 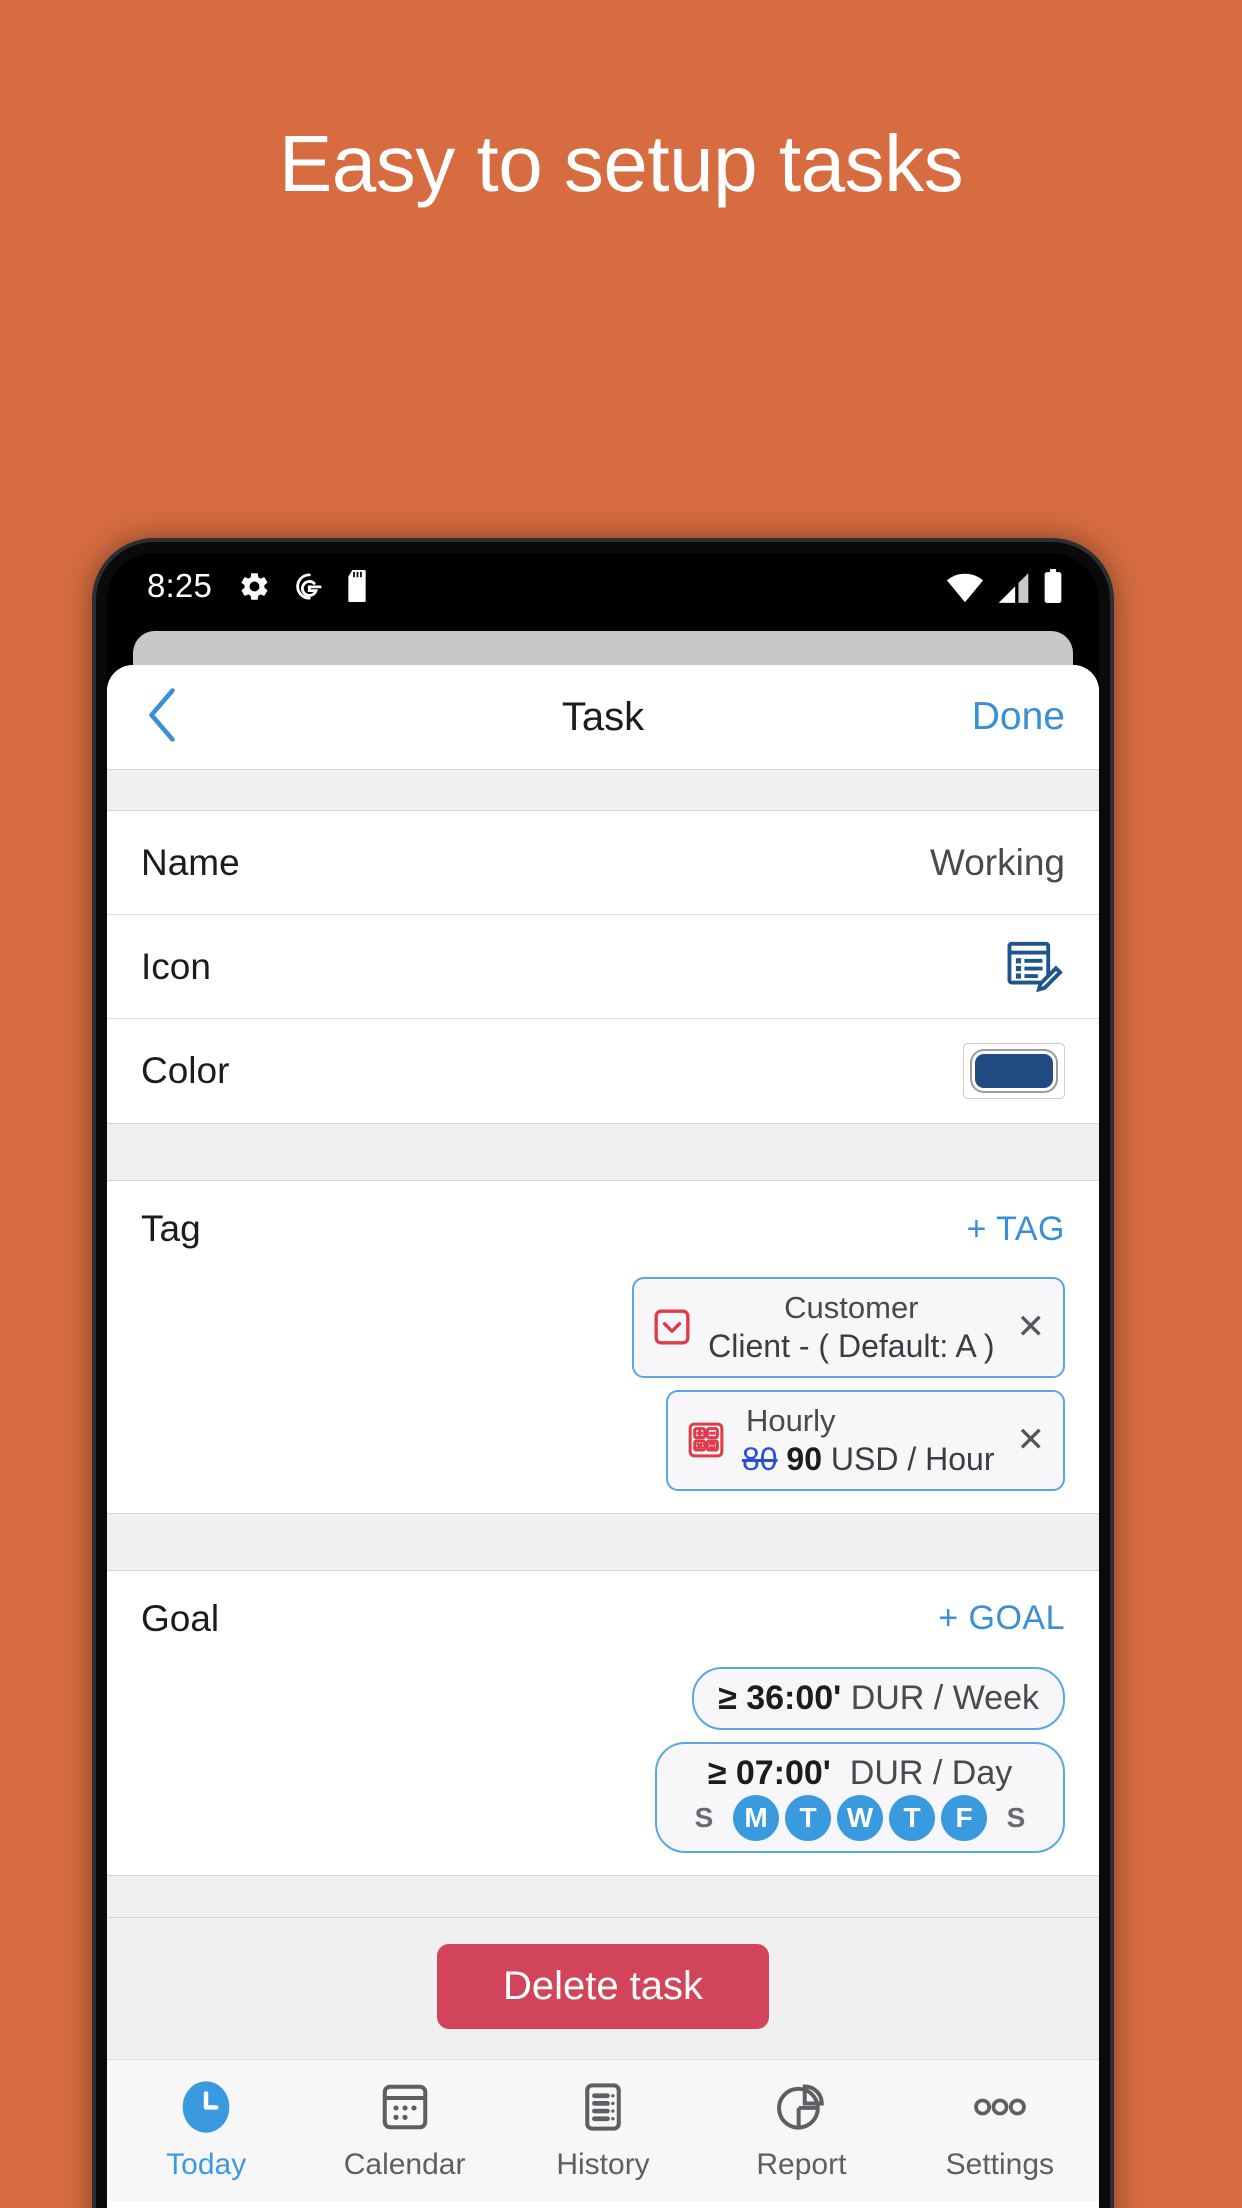 I want to click on goal-chip-day: ≥ 07:00' DUR / Day S M T W T F S, so click(x=860, y=1797).